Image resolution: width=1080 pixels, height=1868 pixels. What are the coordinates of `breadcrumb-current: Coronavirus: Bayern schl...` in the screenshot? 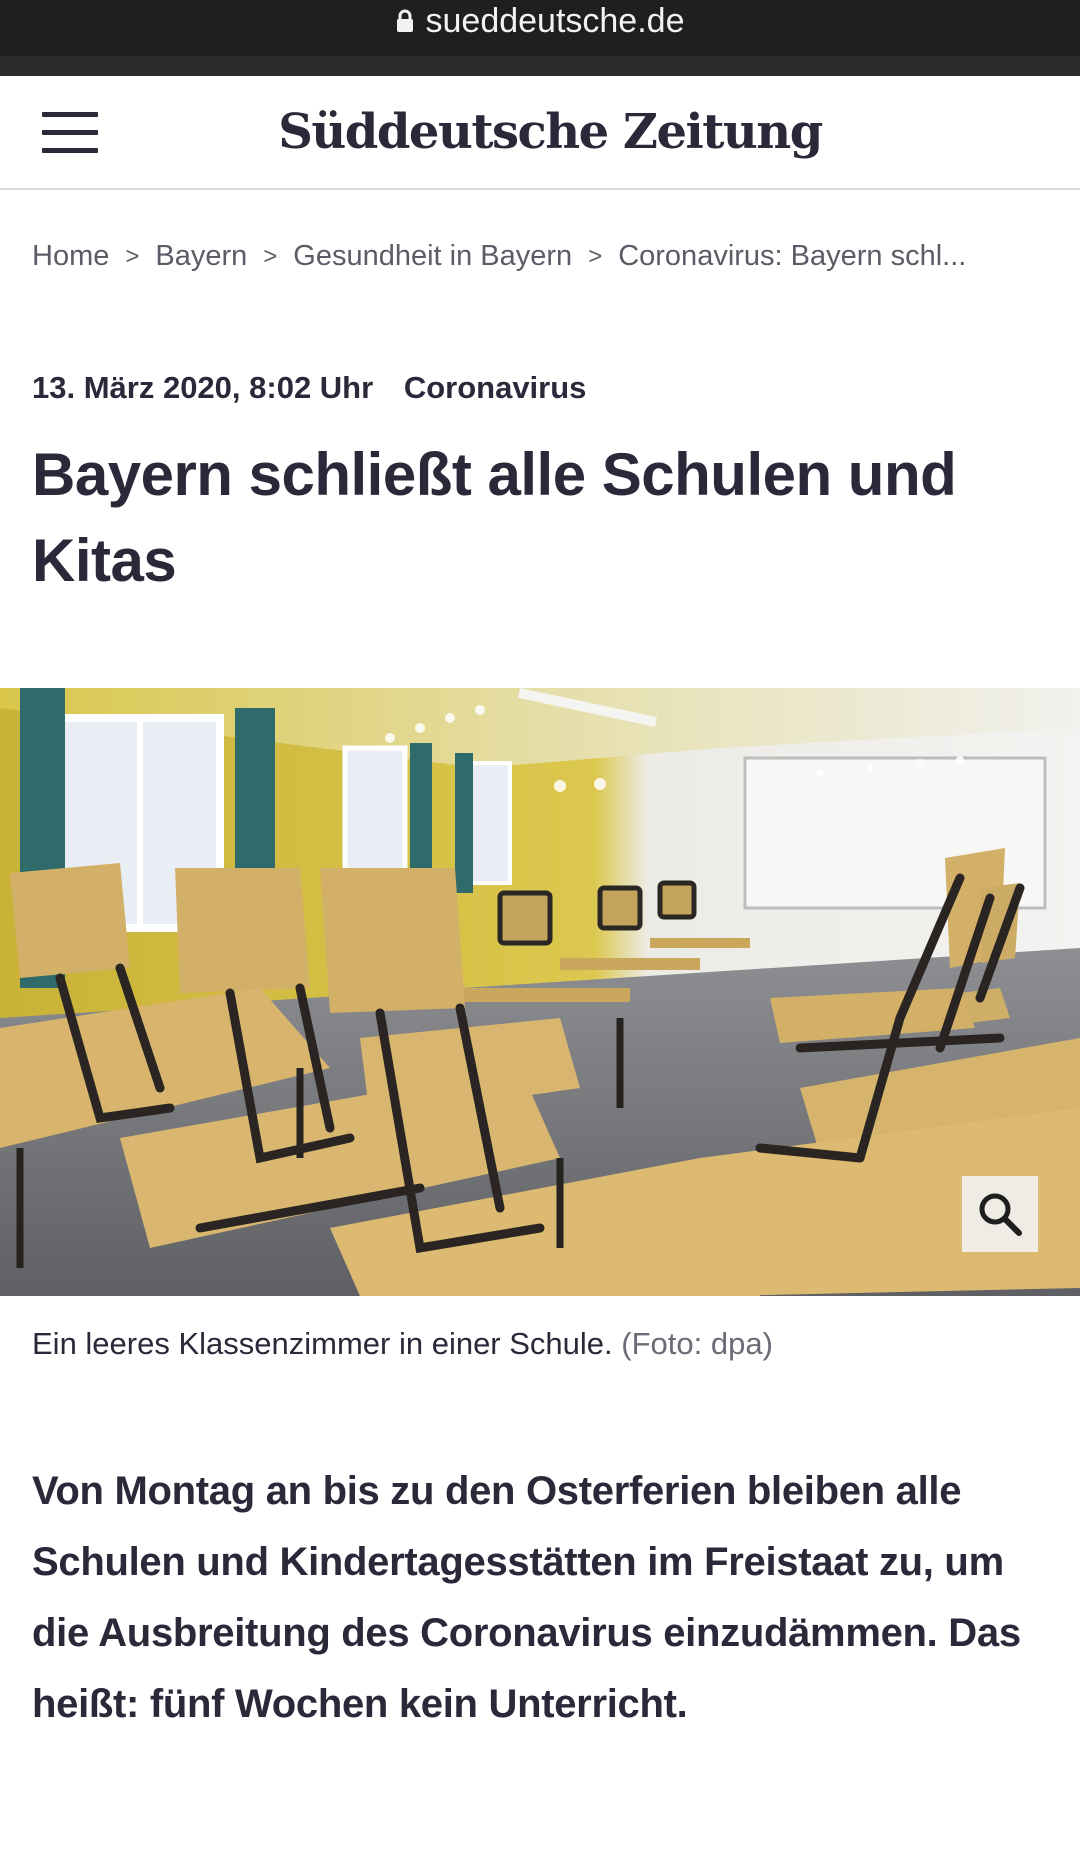 It's located at (792, 256).